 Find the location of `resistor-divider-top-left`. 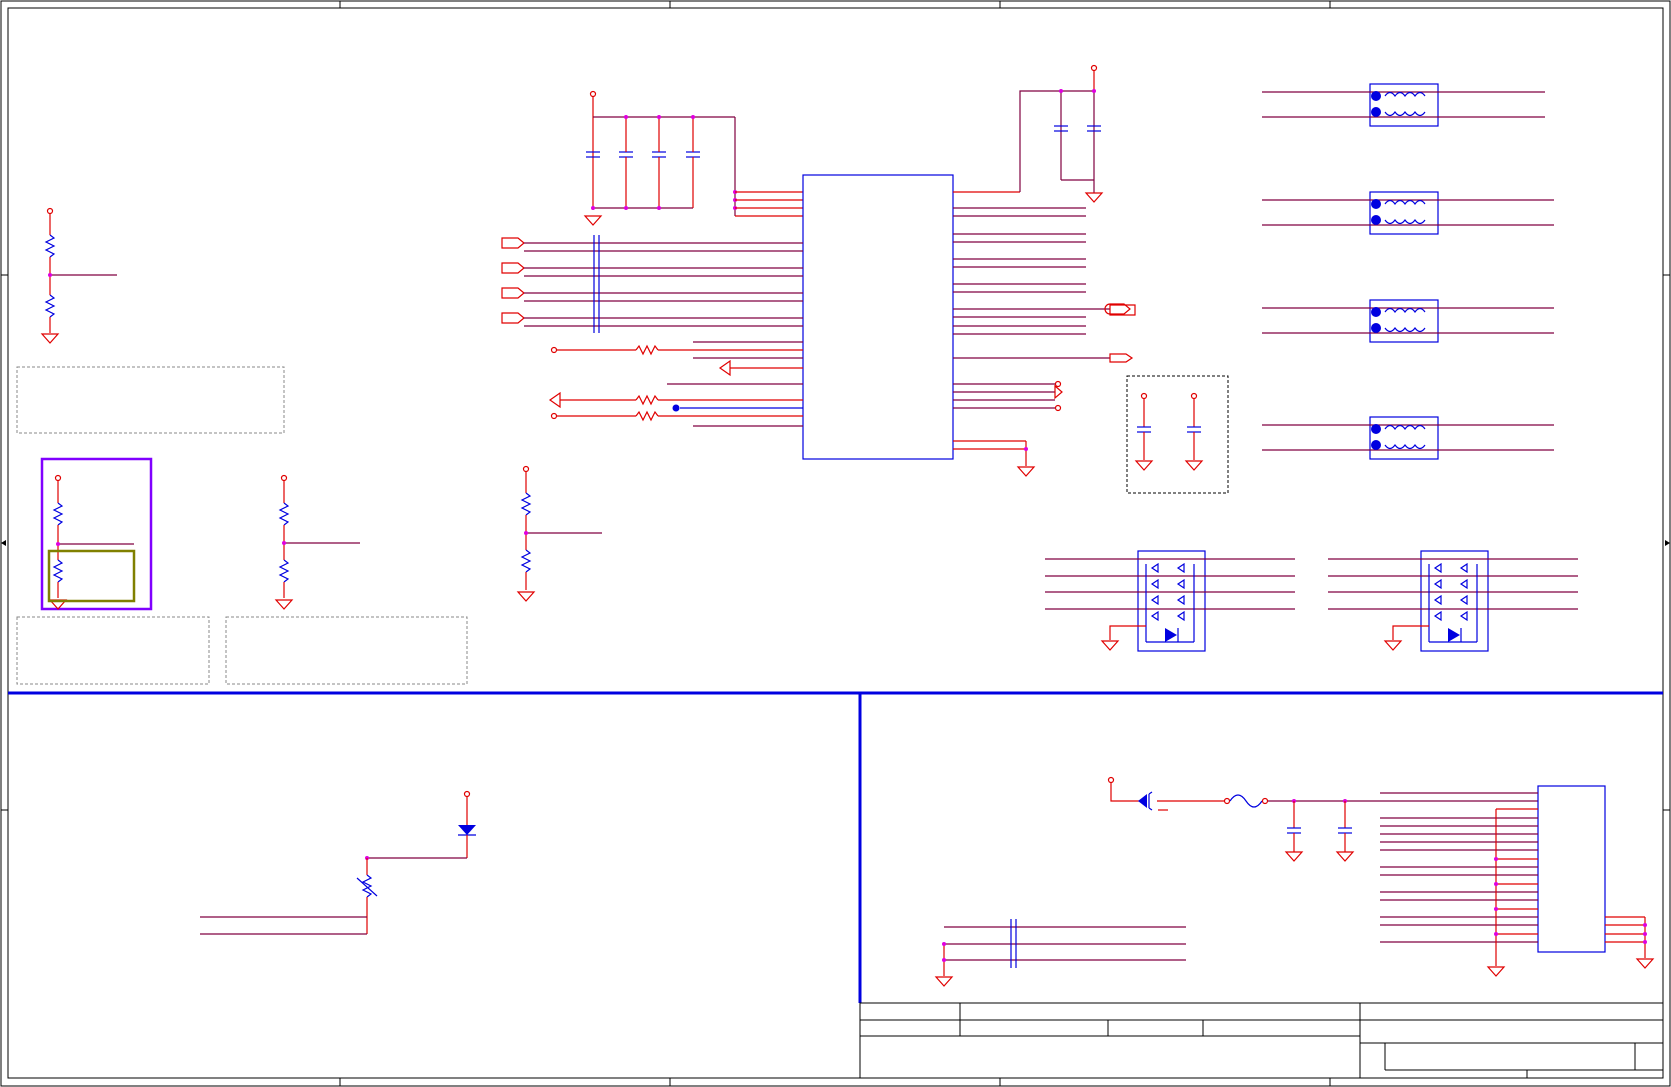

resistor-divider-top-left is located at coordinates (79, 275).